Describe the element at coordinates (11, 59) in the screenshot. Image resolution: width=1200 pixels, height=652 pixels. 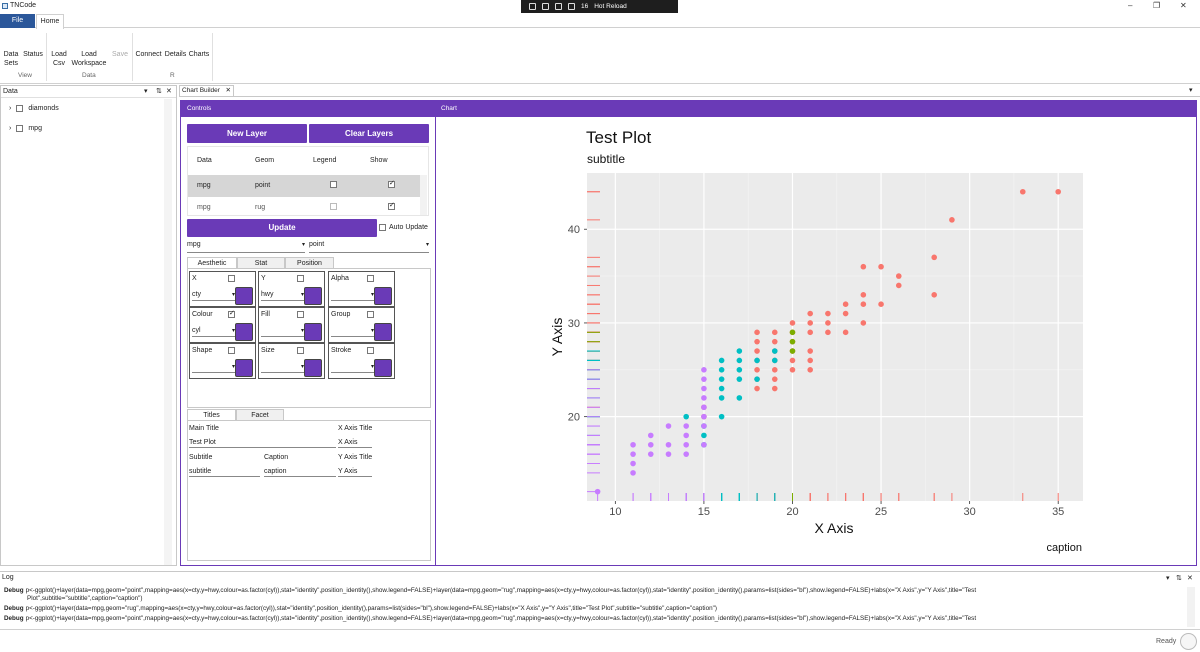
I see `data-sets-button: Data Sets` at that location.